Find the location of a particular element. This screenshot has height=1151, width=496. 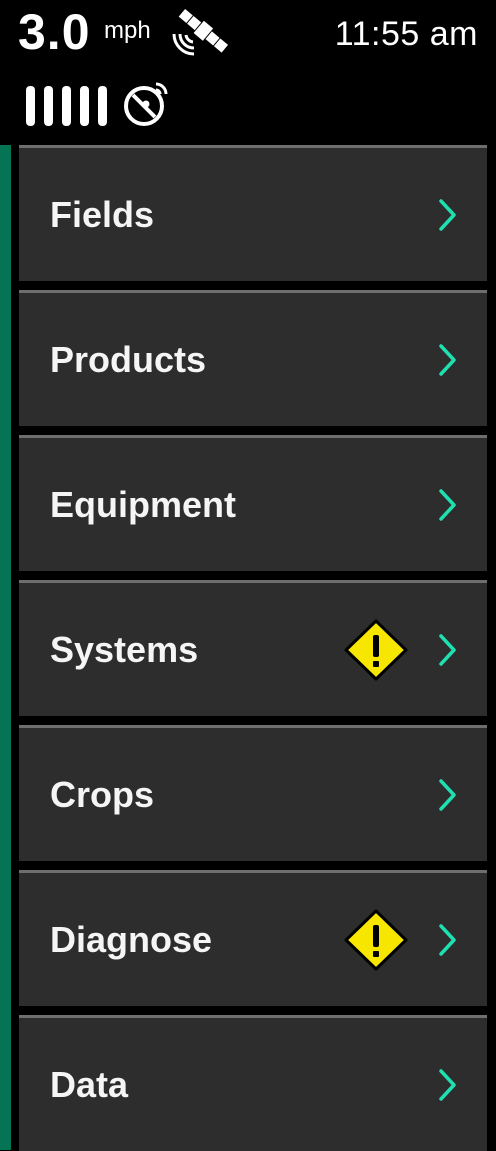

menu-item-label: Products is located at coordinates (128, 359).